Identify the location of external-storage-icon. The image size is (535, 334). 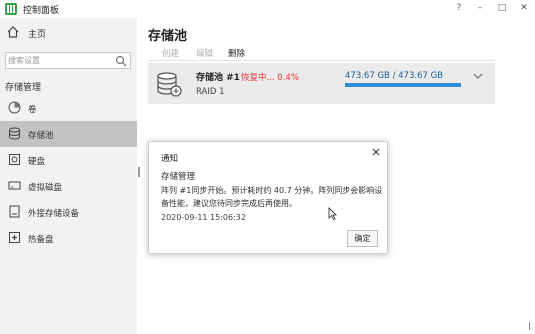
(14, 211).